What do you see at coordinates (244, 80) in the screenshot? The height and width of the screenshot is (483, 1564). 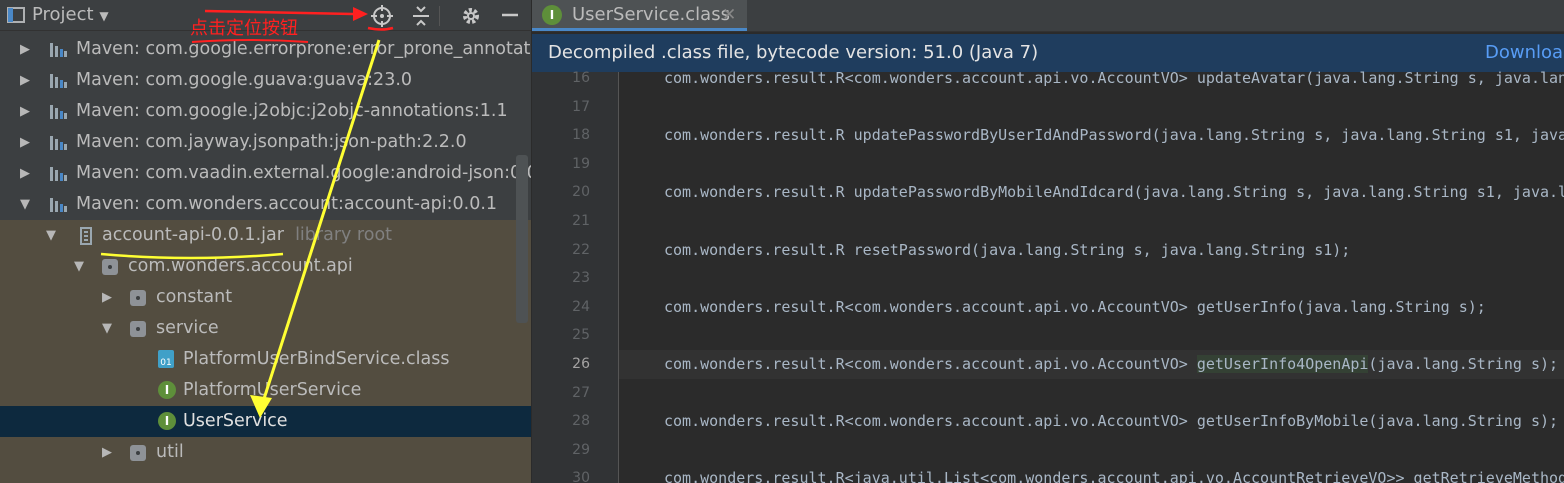 I see `tree-item-label: Maven: com.google.guava:guava:23.0` at bounding box center [244, 80].